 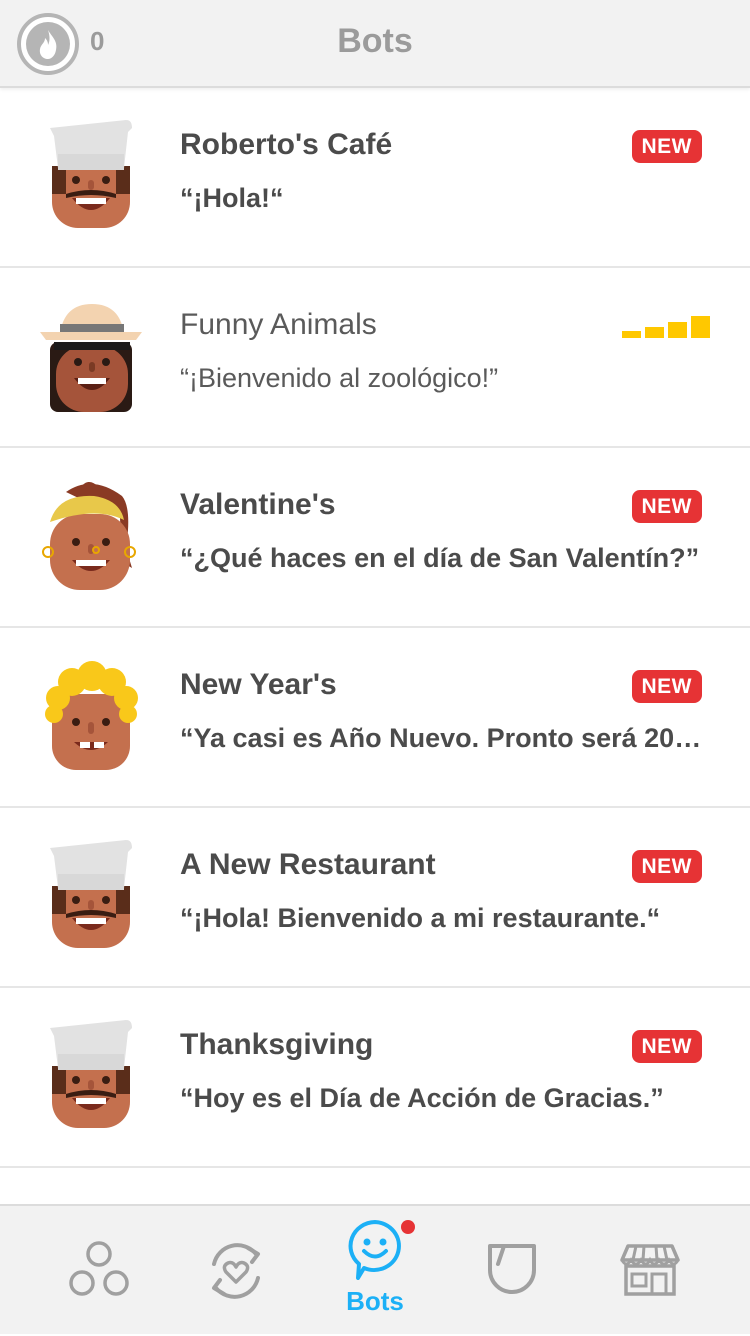 I want to click on bot-row-robertos-cafe: Roberto's Café “¡Hola!“ NEW, so click(x=375, y=178).